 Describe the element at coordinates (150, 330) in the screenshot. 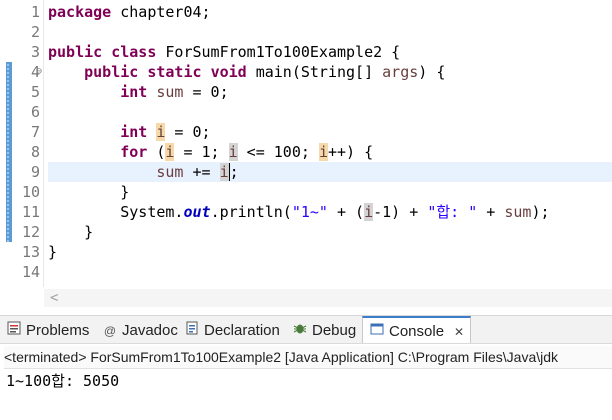

I see `tab-label: Javadoc` at that location.